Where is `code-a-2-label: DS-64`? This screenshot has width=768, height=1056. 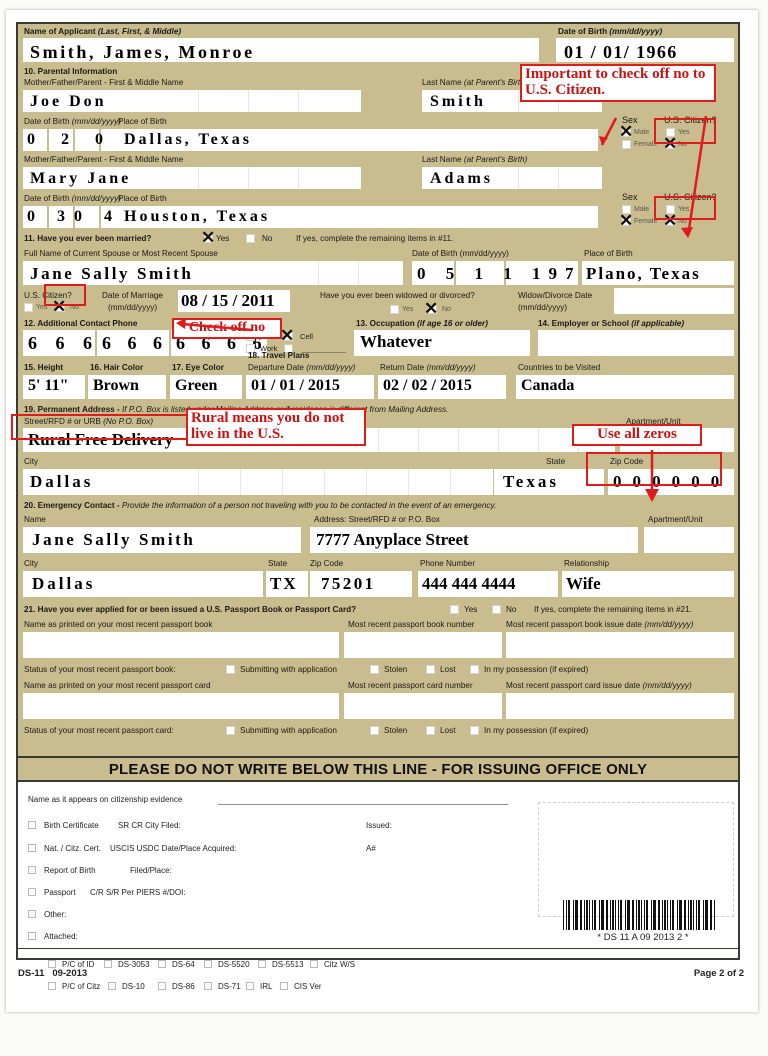
code-a-2-label: DS-64 is located at coordinates (183, 964).